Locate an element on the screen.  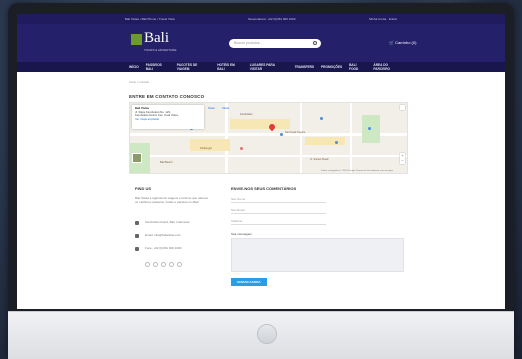
email-field: Seu Email is located at coordinates (278, 210).